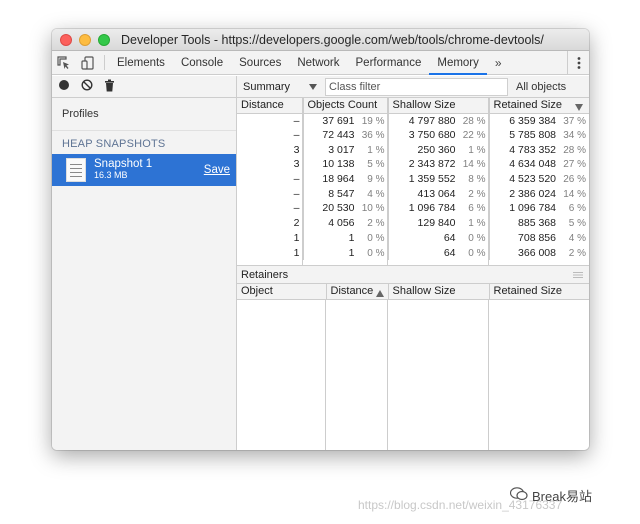 This screenshot has width=640, height=524. What do you see at coordinates (109, 87) in the screenshot?
I see `collect-garbage-icon` at bounding box center [109, 87].